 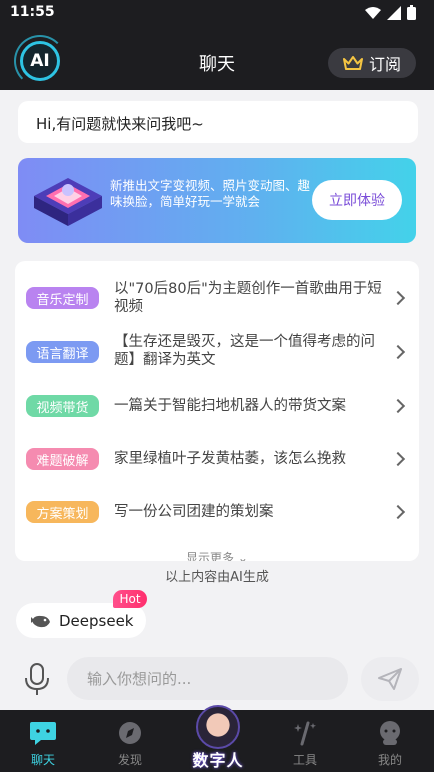 What do you see at coordinates (305, 733) in the screenshot?
I see `tools-icon` at bounding box center [305, 733].